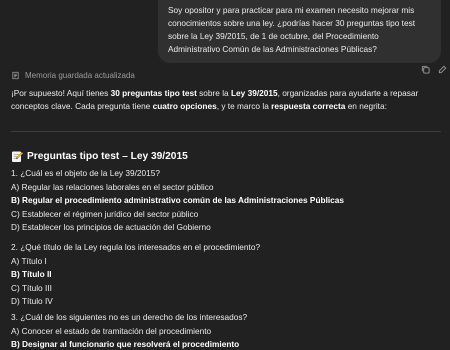  I want to click on intro-text: sobre la, so click(213, 93).